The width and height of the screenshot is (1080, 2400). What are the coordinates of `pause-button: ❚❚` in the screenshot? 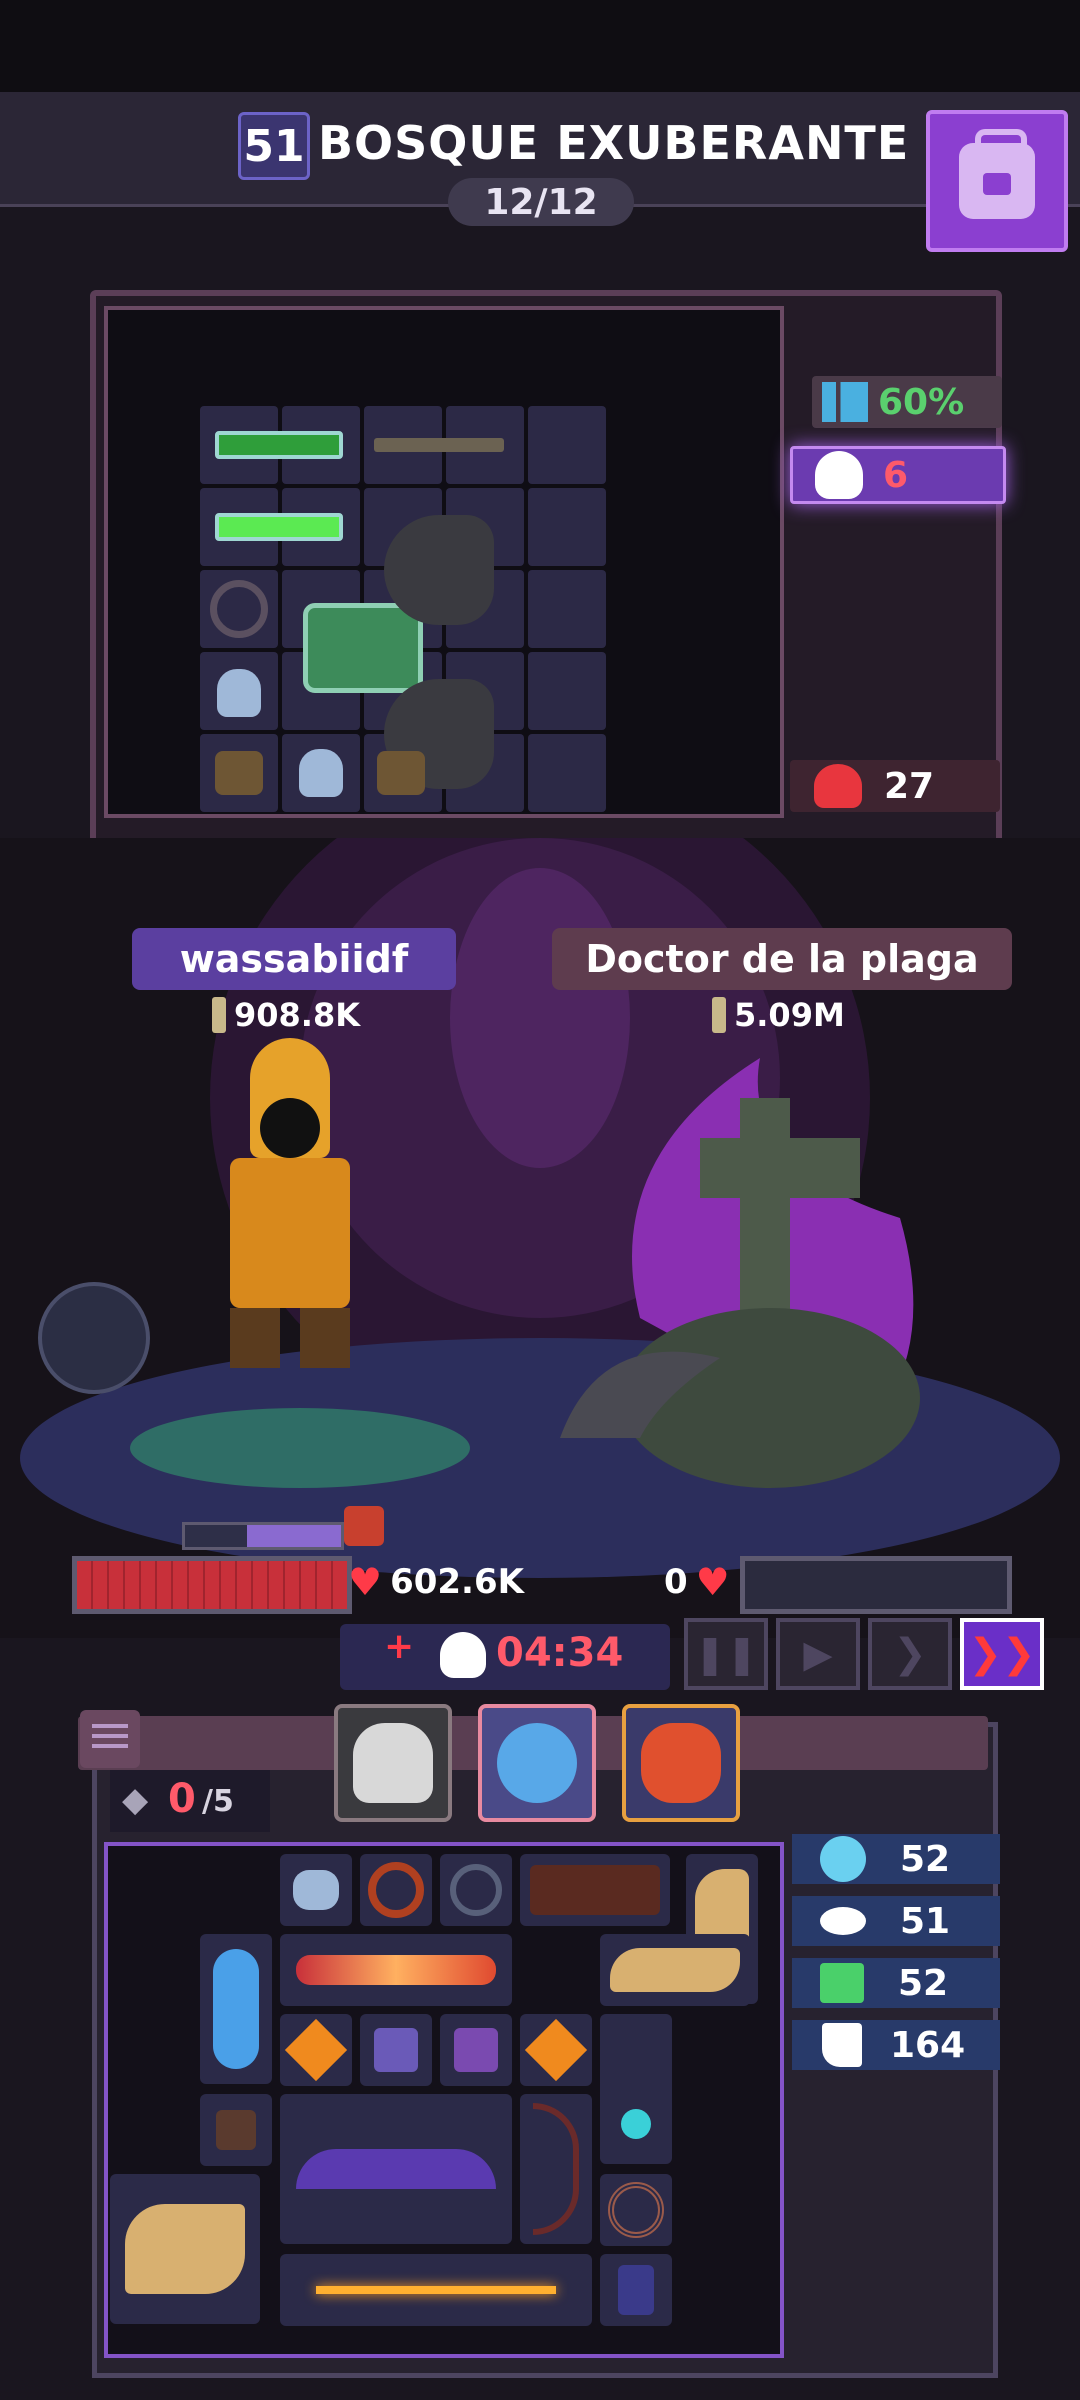 It's located at (726, 1654).